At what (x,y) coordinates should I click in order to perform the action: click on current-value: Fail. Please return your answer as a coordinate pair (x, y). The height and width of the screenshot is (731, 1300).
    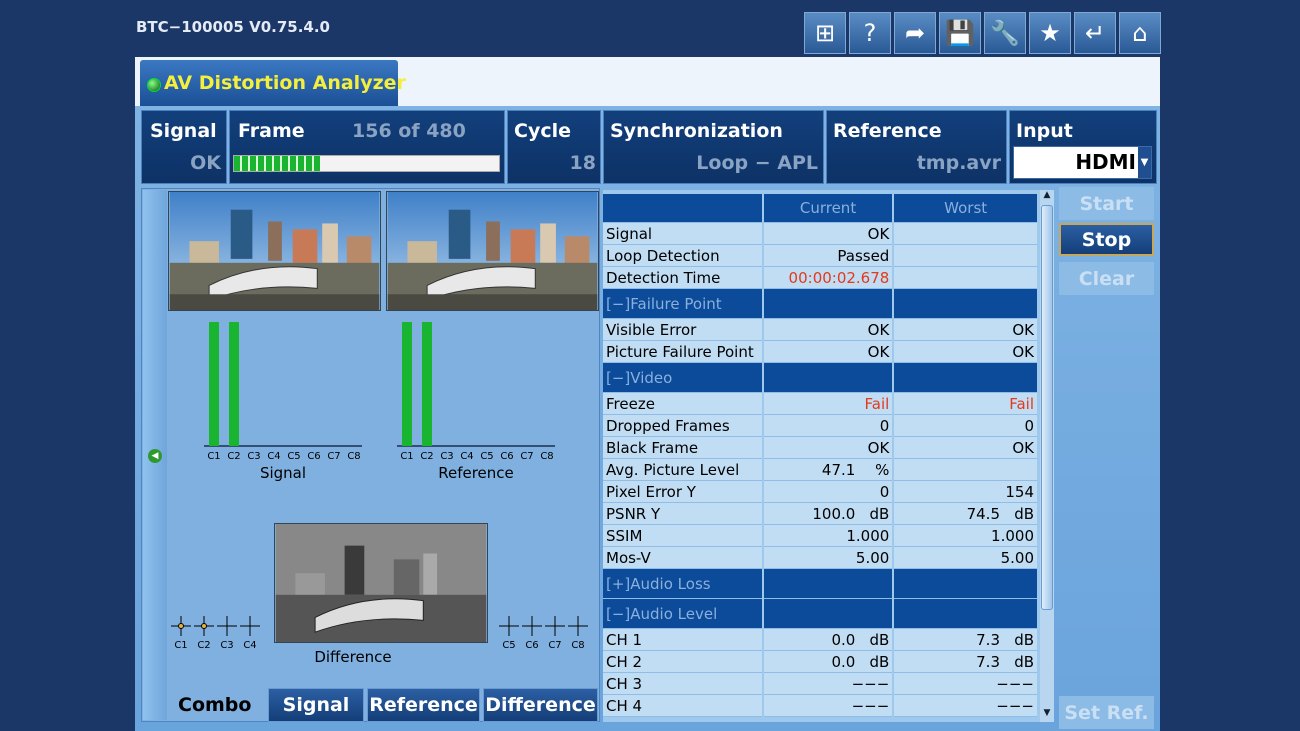
    Looking at the image, I should click on (877, 403).